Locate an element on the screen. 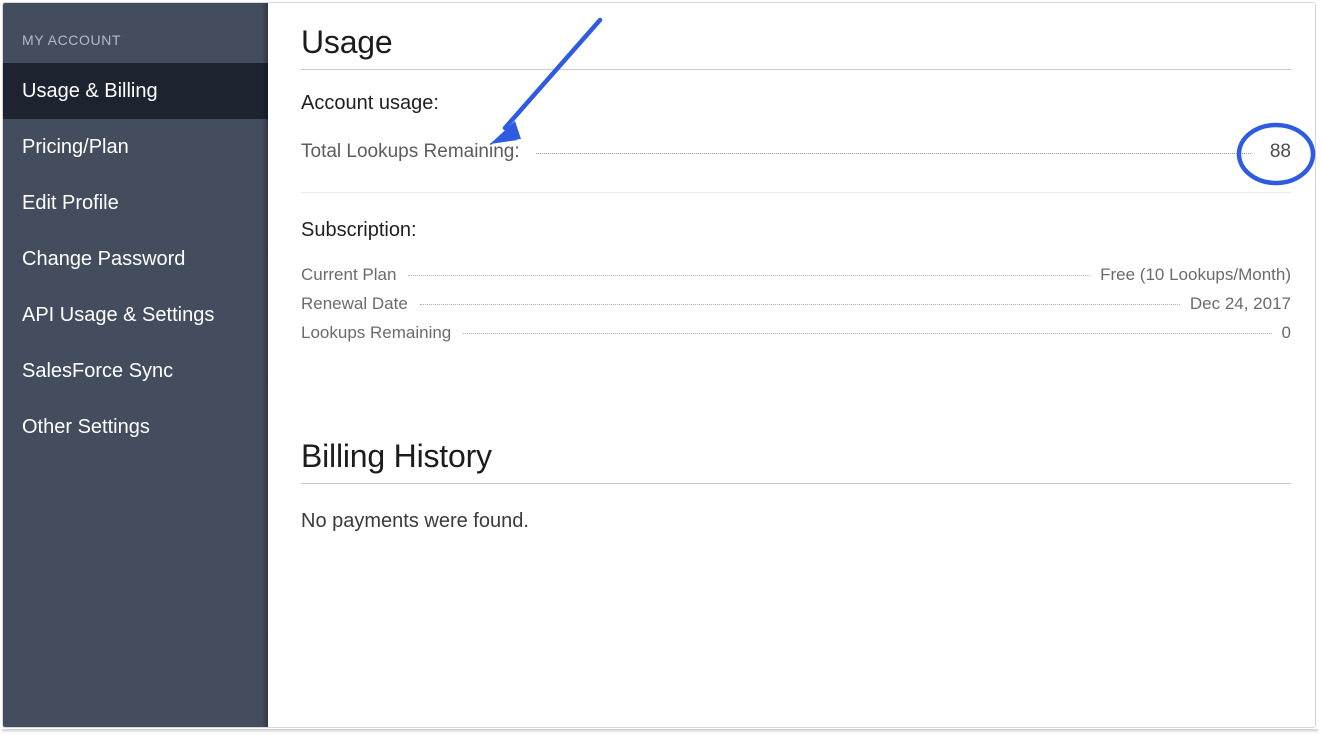 The height and width of the screenshot is (735, 1322). row-value: Dec 24, 2017 is located at coordinates (1240, 304).